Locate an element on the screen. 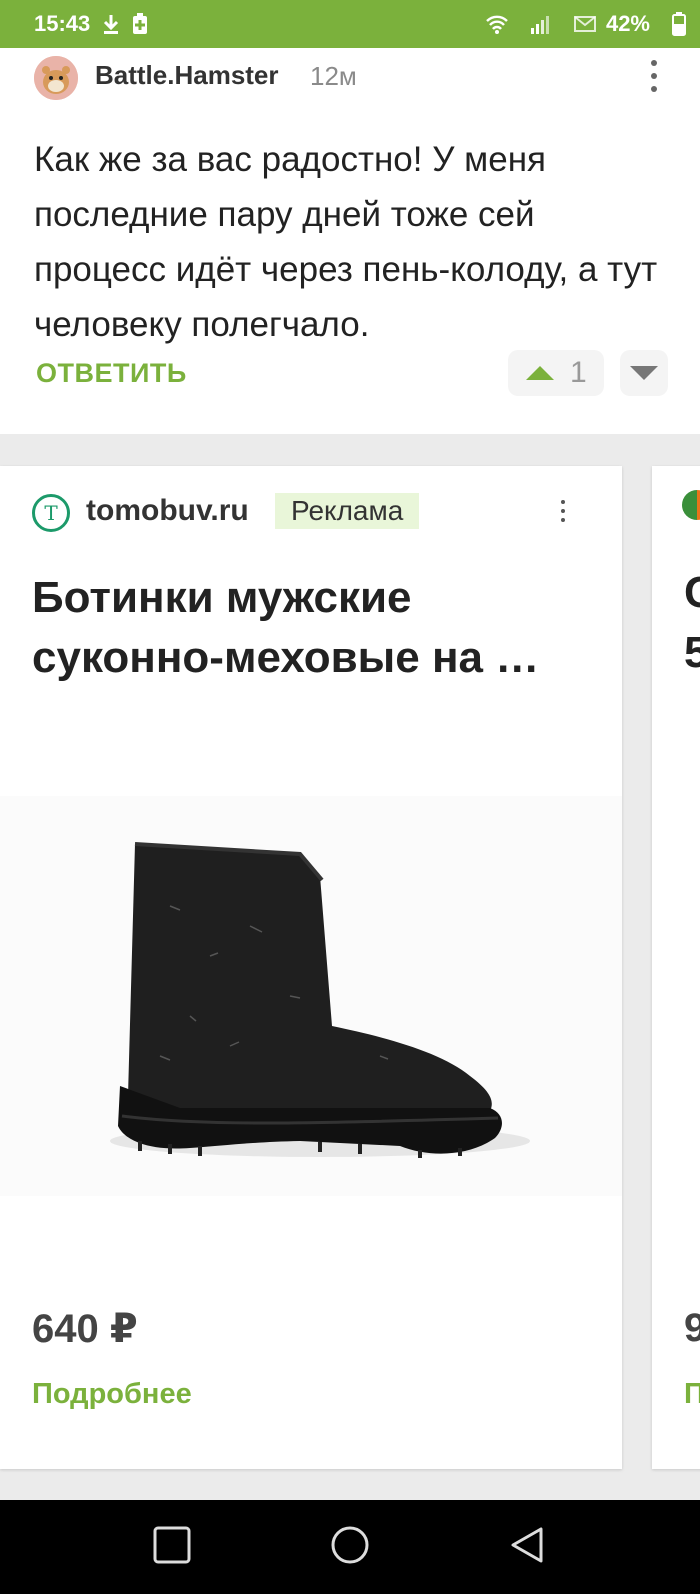 This screenshot has width=700, height=1594. comment-rating: 1 is located at coordinates (578, 372).